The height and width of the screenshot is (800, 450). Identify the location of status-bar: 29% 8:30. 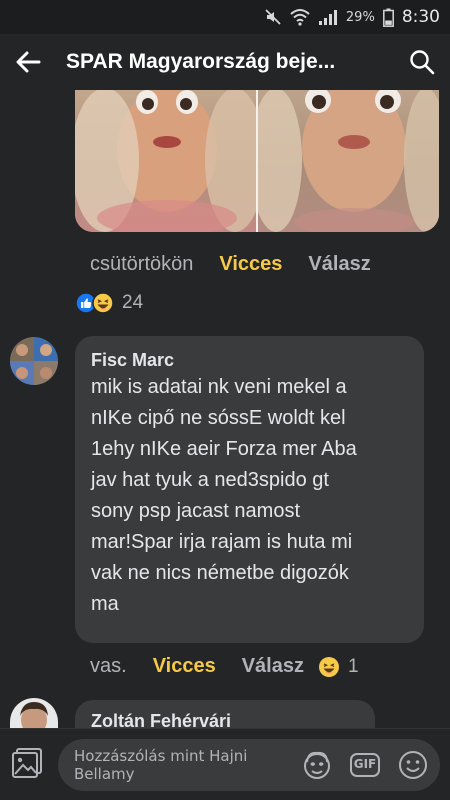
(225, 17).